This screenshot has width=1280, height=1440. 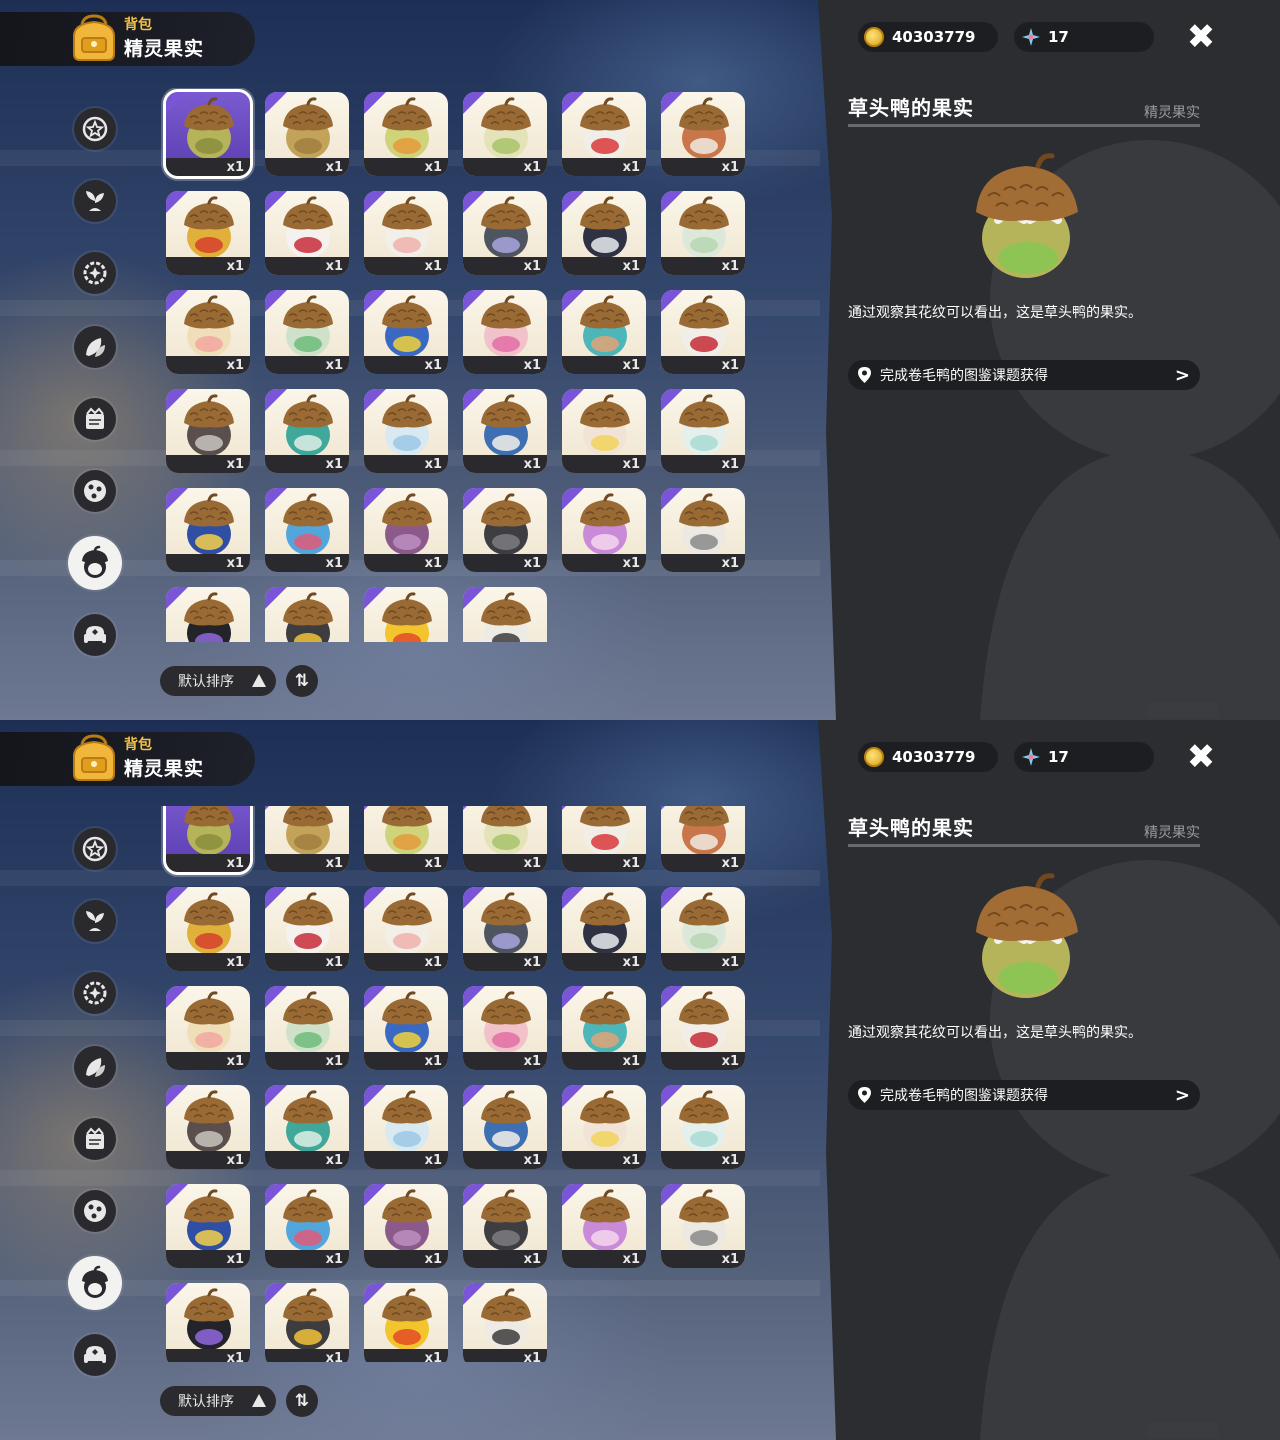 What do you see at coordinates (1182, 1095) in the screenshot?
I see `chevron-right-icon: >` at bounding box center [1182, 1095].